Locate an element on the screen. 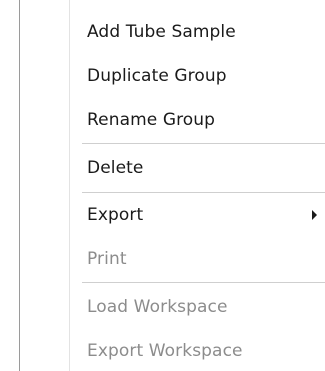 This screenshot has height=371, width=325. menu-item-duplicate-group: Duplicate Group is located at coordinates (172, 76).